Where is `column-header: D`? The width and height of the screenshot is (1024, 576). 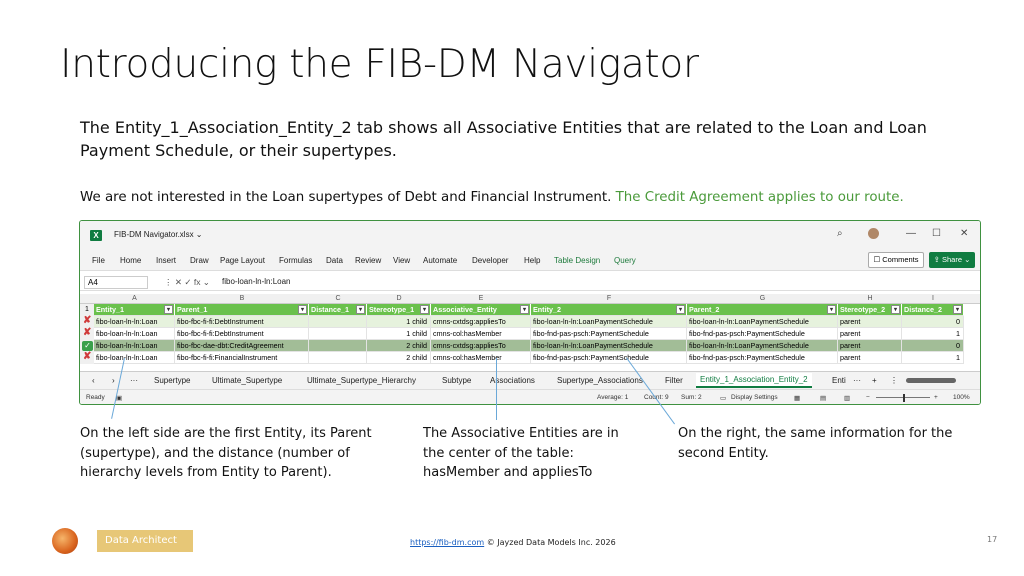 column-header: D is located at coordinates (399, 299).